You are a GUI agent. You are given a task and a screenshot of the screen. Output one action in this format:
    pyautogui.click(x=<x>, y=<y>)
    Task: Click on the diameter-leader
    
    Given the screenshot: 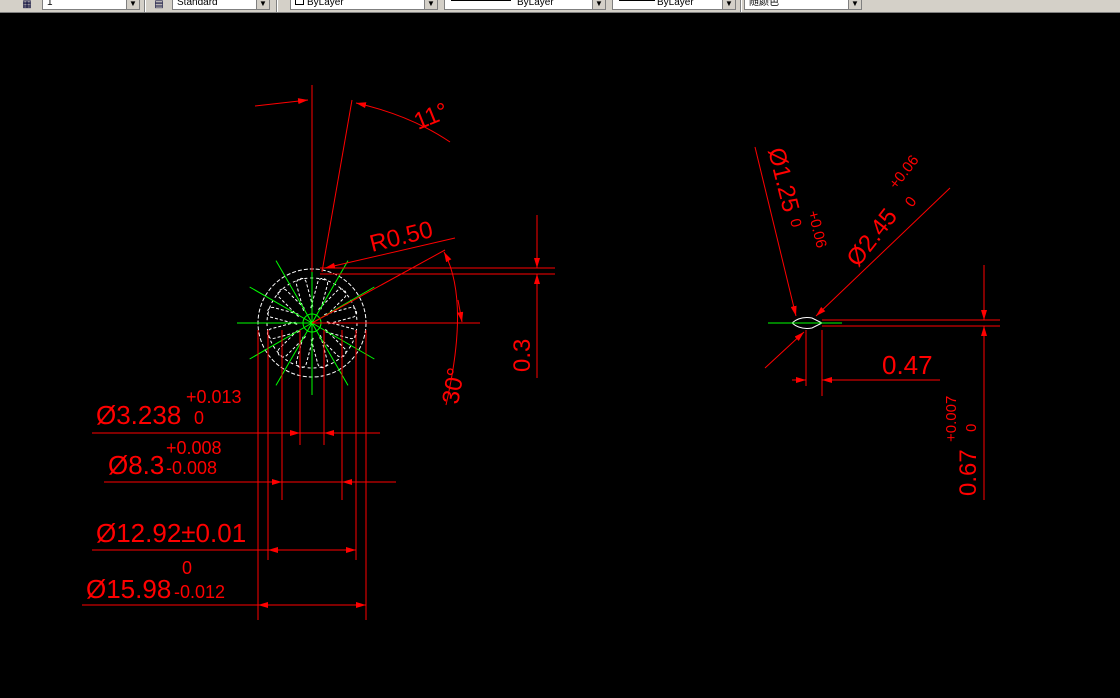 What is the action you would take?
    pyautogui.click(x=784, y=350)
    